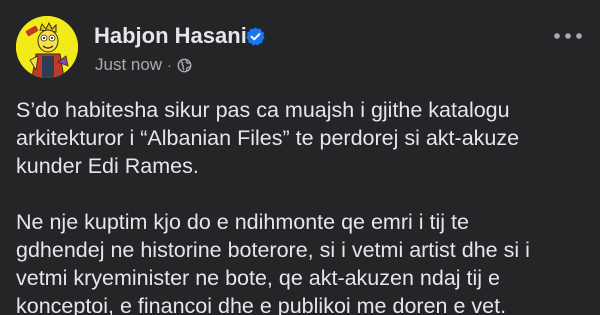 The width and height of the screenshot is (600, 315). Describe the element at coordinates (128, 65) in the screenshot. I see `post-timestamp: Just now` at that location.